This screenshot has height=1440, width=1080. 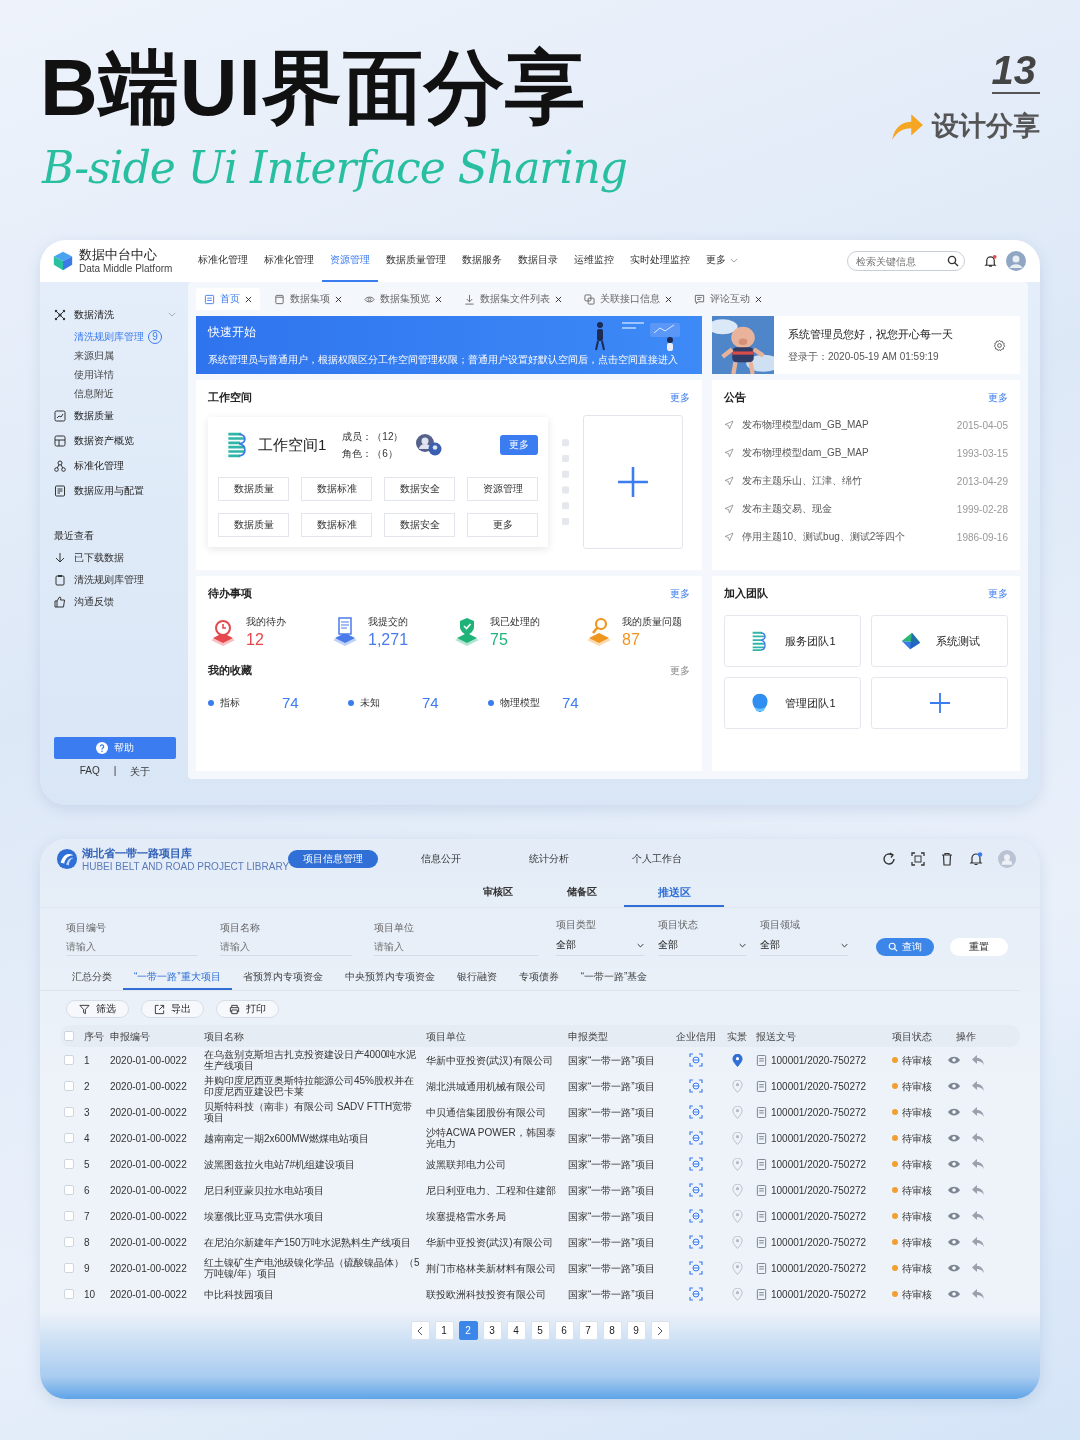 I want to click on reset-button: 重置, so click(x=979, y=947).